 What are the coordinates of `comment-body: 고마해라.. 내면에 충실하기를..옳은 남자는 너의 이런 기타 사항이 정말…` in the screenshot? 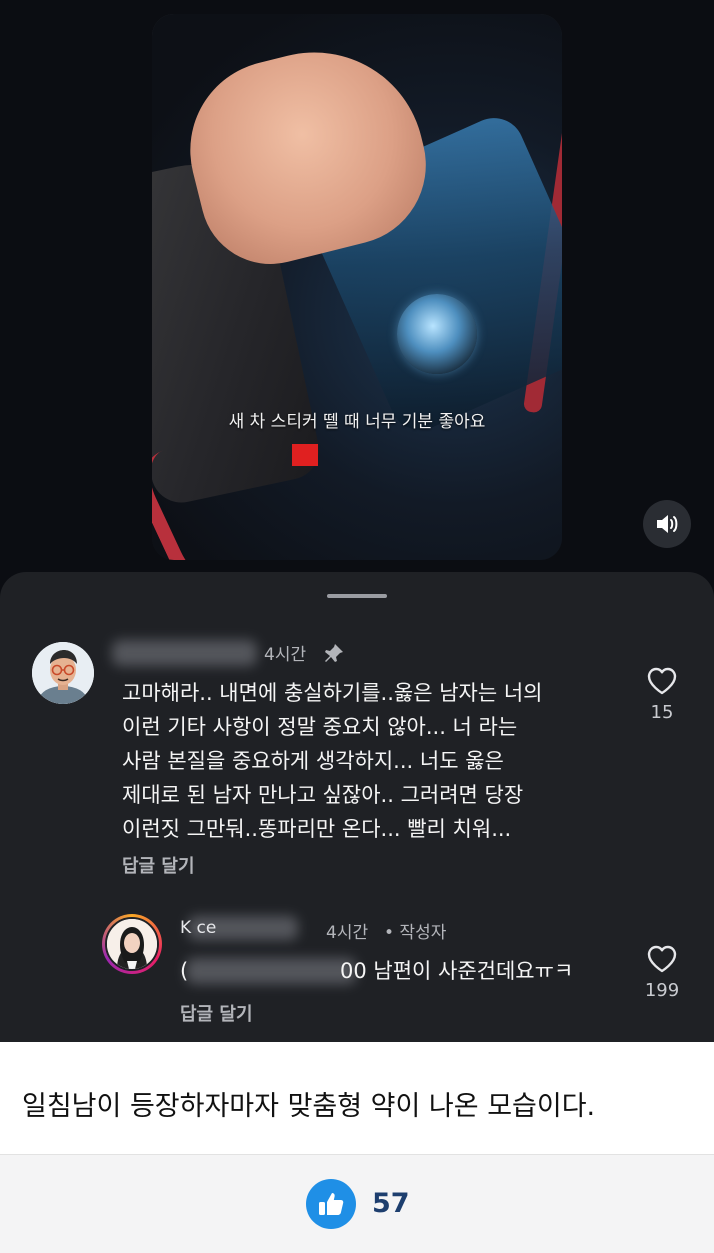 It's located at (332, 761).